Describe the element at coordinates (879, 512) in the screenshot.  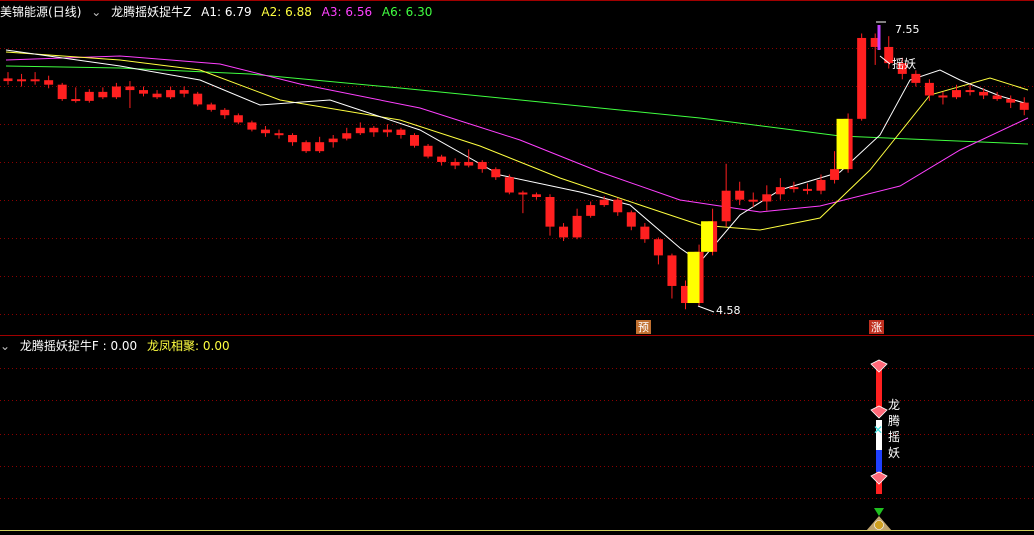
I see `arrow-down-icon` at that location.